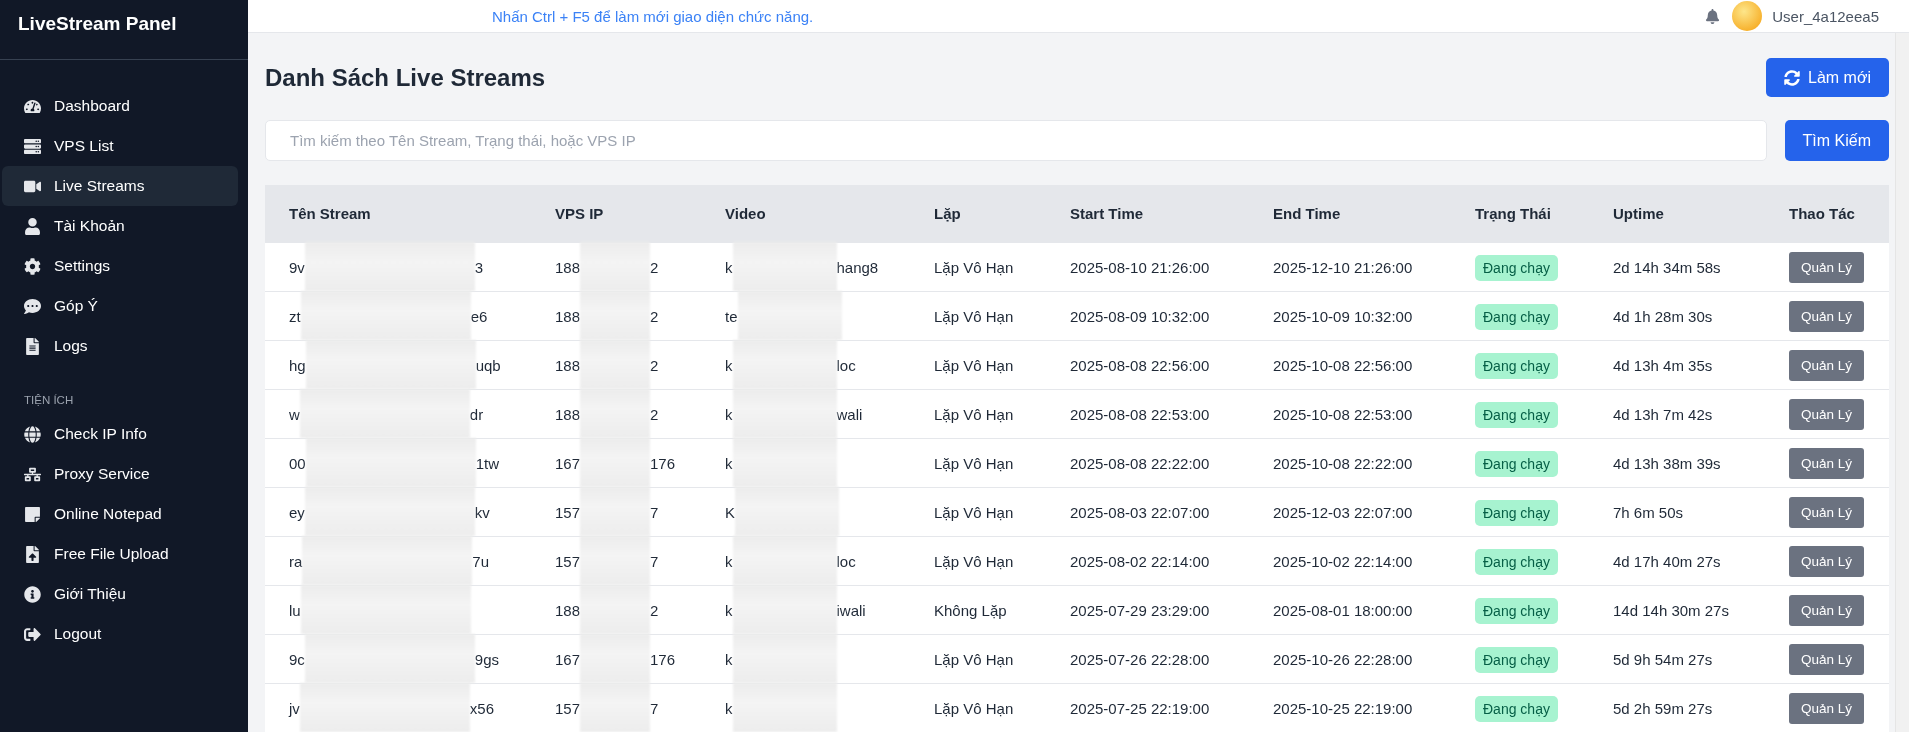 The height and width of the screenshot is (732, 1909). Describe the element at coordinates (297, 512) in the screenshot. I see `cell-text: ey` at that location.